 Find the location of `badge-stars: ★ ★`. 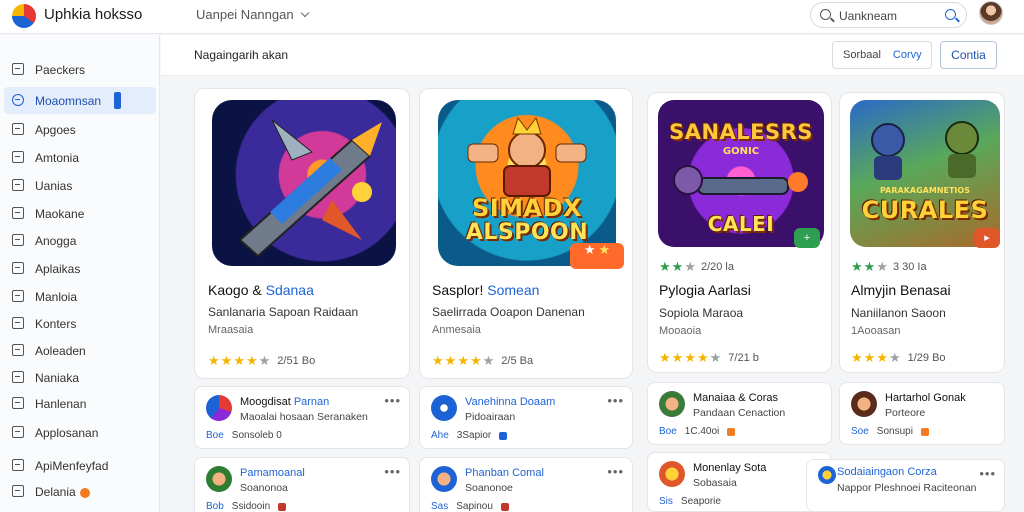

badge-stars: ★ ★ is located at coordinates (597, 256).